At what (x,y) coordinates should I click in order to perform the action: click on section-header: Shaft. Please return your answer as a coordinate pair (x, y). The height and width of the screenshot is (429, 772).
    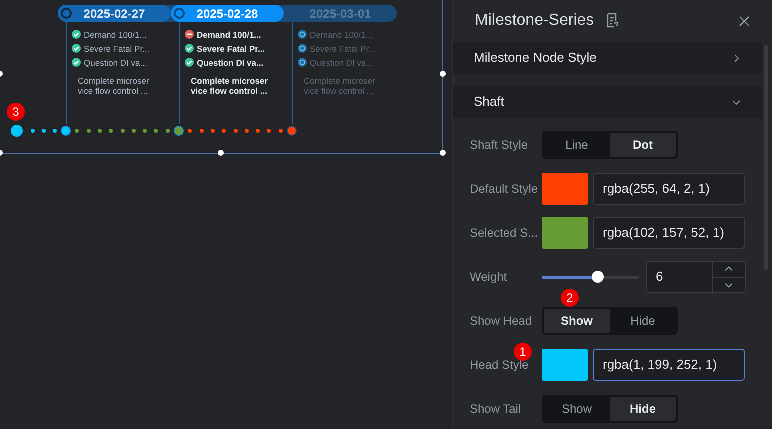
    Looking at the image, I should click on (607, 102).